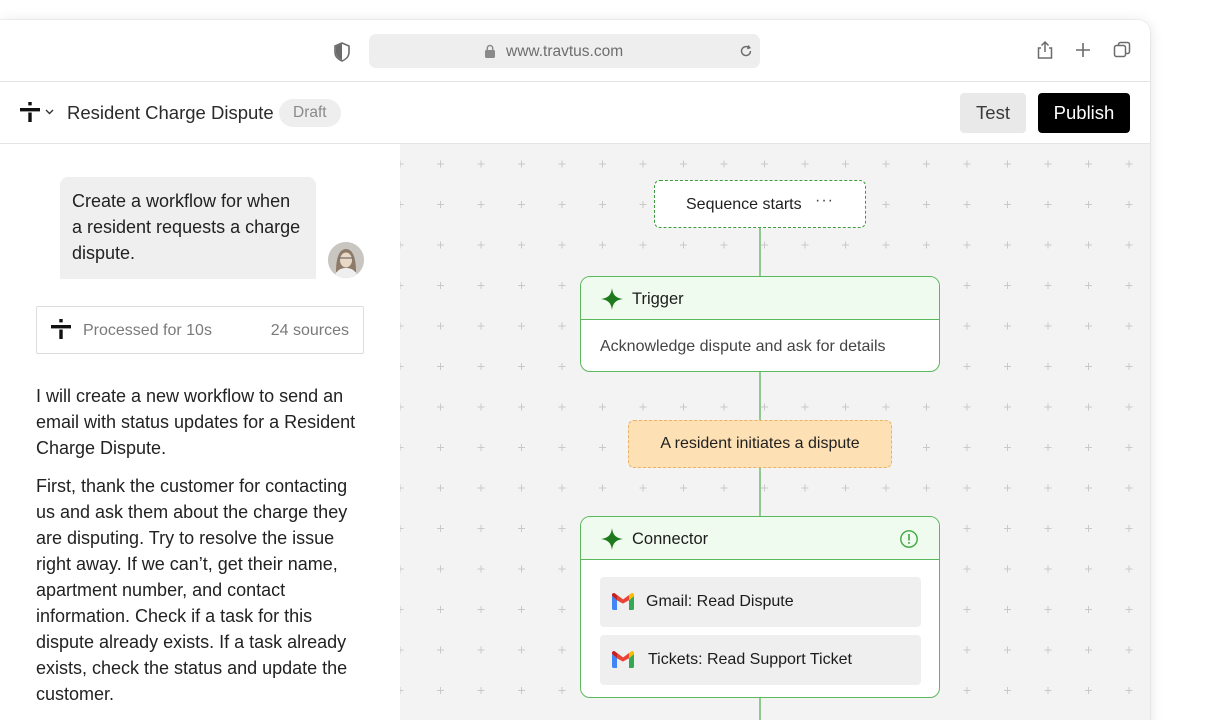 The width and height of the screenshot is (1220, 720). I want to click on lock-icon, so click(490, 51).